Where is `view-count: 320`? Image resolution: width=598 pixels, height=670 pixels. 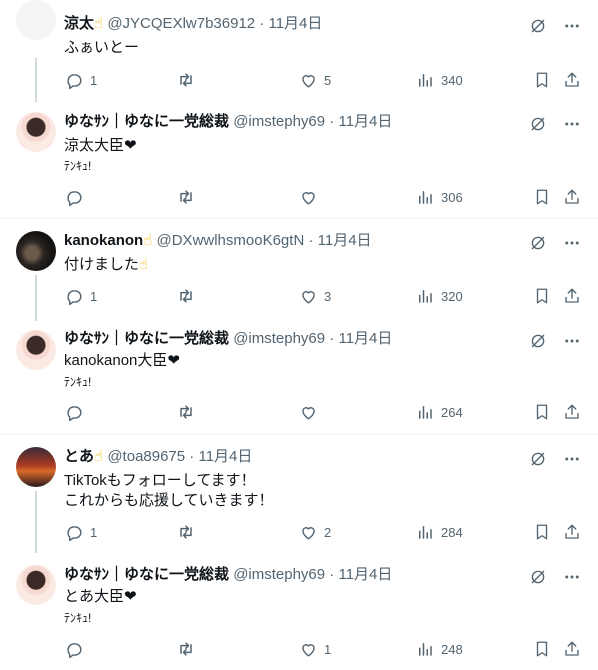 view-count: 320 is located at coordinates (452, 296).